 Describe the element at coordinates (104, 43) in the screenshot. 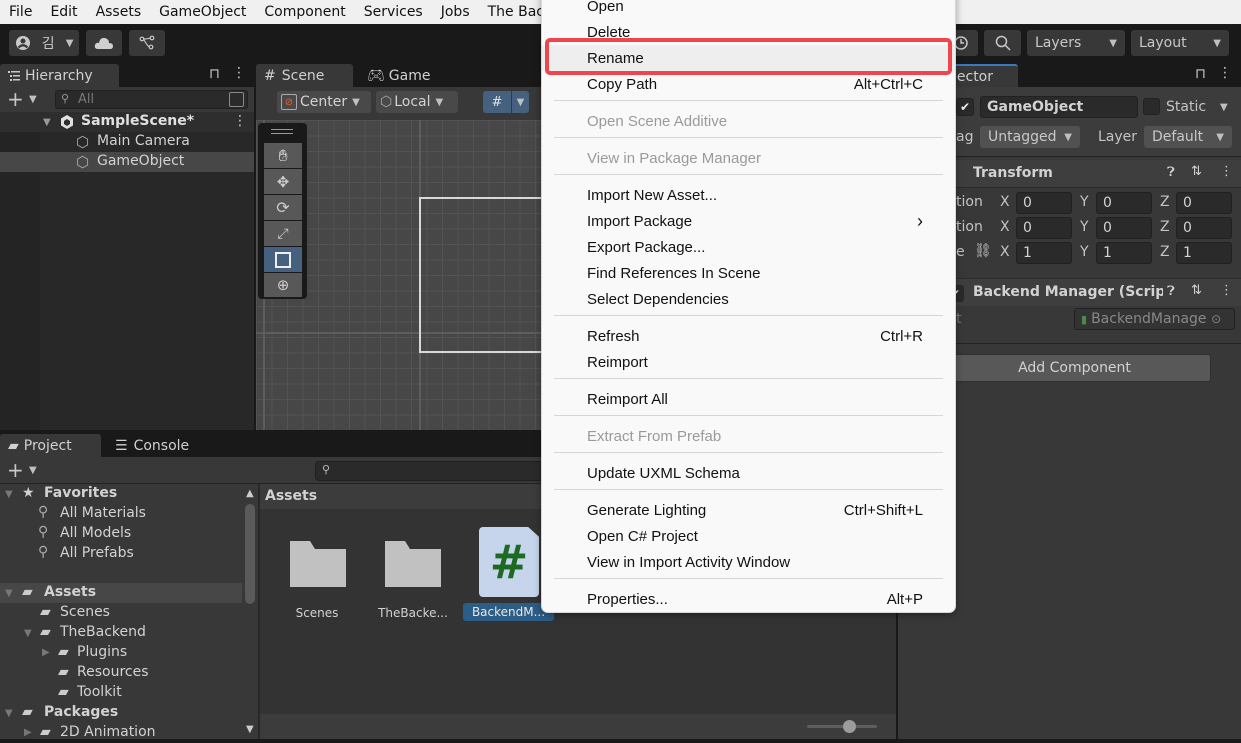

I see `cloud-button` at that location.